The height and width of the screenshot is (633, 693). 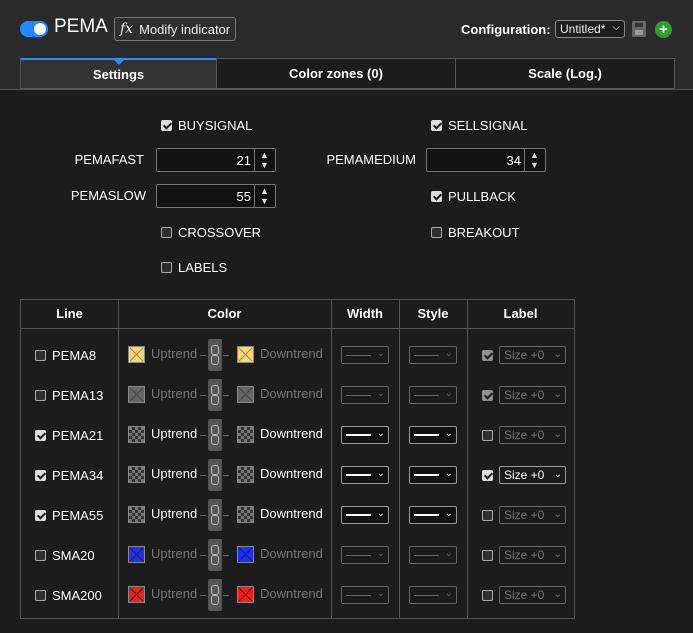 What do you see at coordinates (216, 196) in the screenshot?
I see `pemaslow-input: 55 ▲ ▼` at bounding box center [216, 196].